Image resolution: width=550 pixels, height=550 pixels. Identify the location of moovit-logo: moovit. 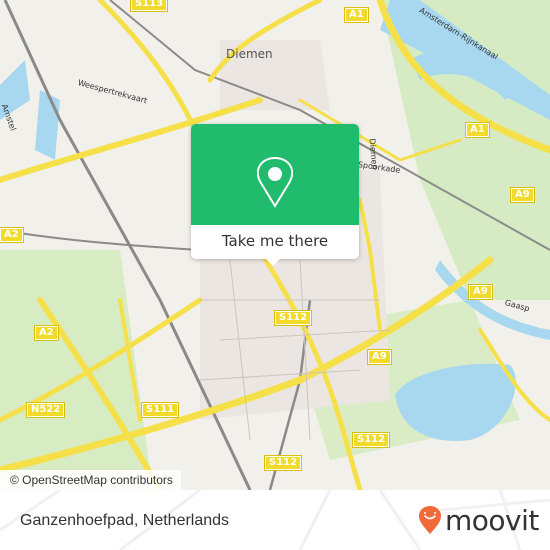
(478, 520).